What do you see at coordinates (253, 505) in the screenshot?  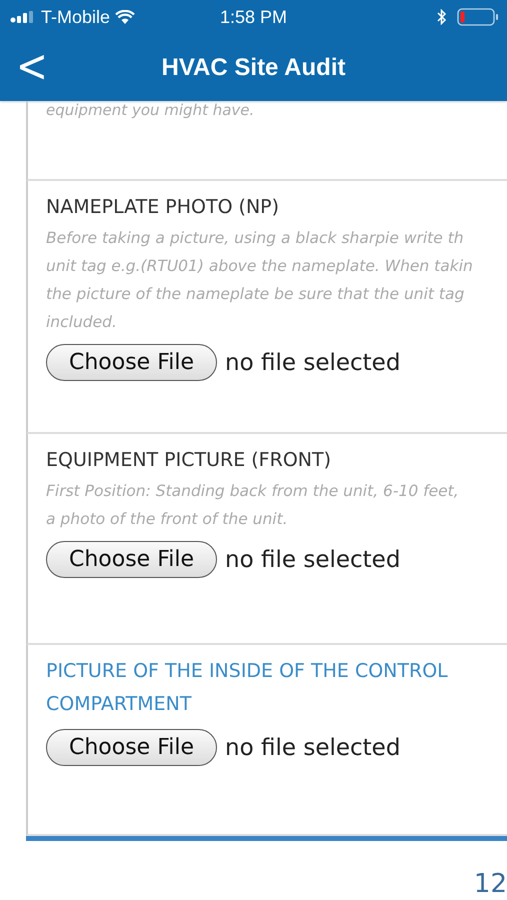 I see `description-text: First Position: Standing back from the unit, 6-10 feet, a photo of the front of the unit.` at bounding box center [253, 505].